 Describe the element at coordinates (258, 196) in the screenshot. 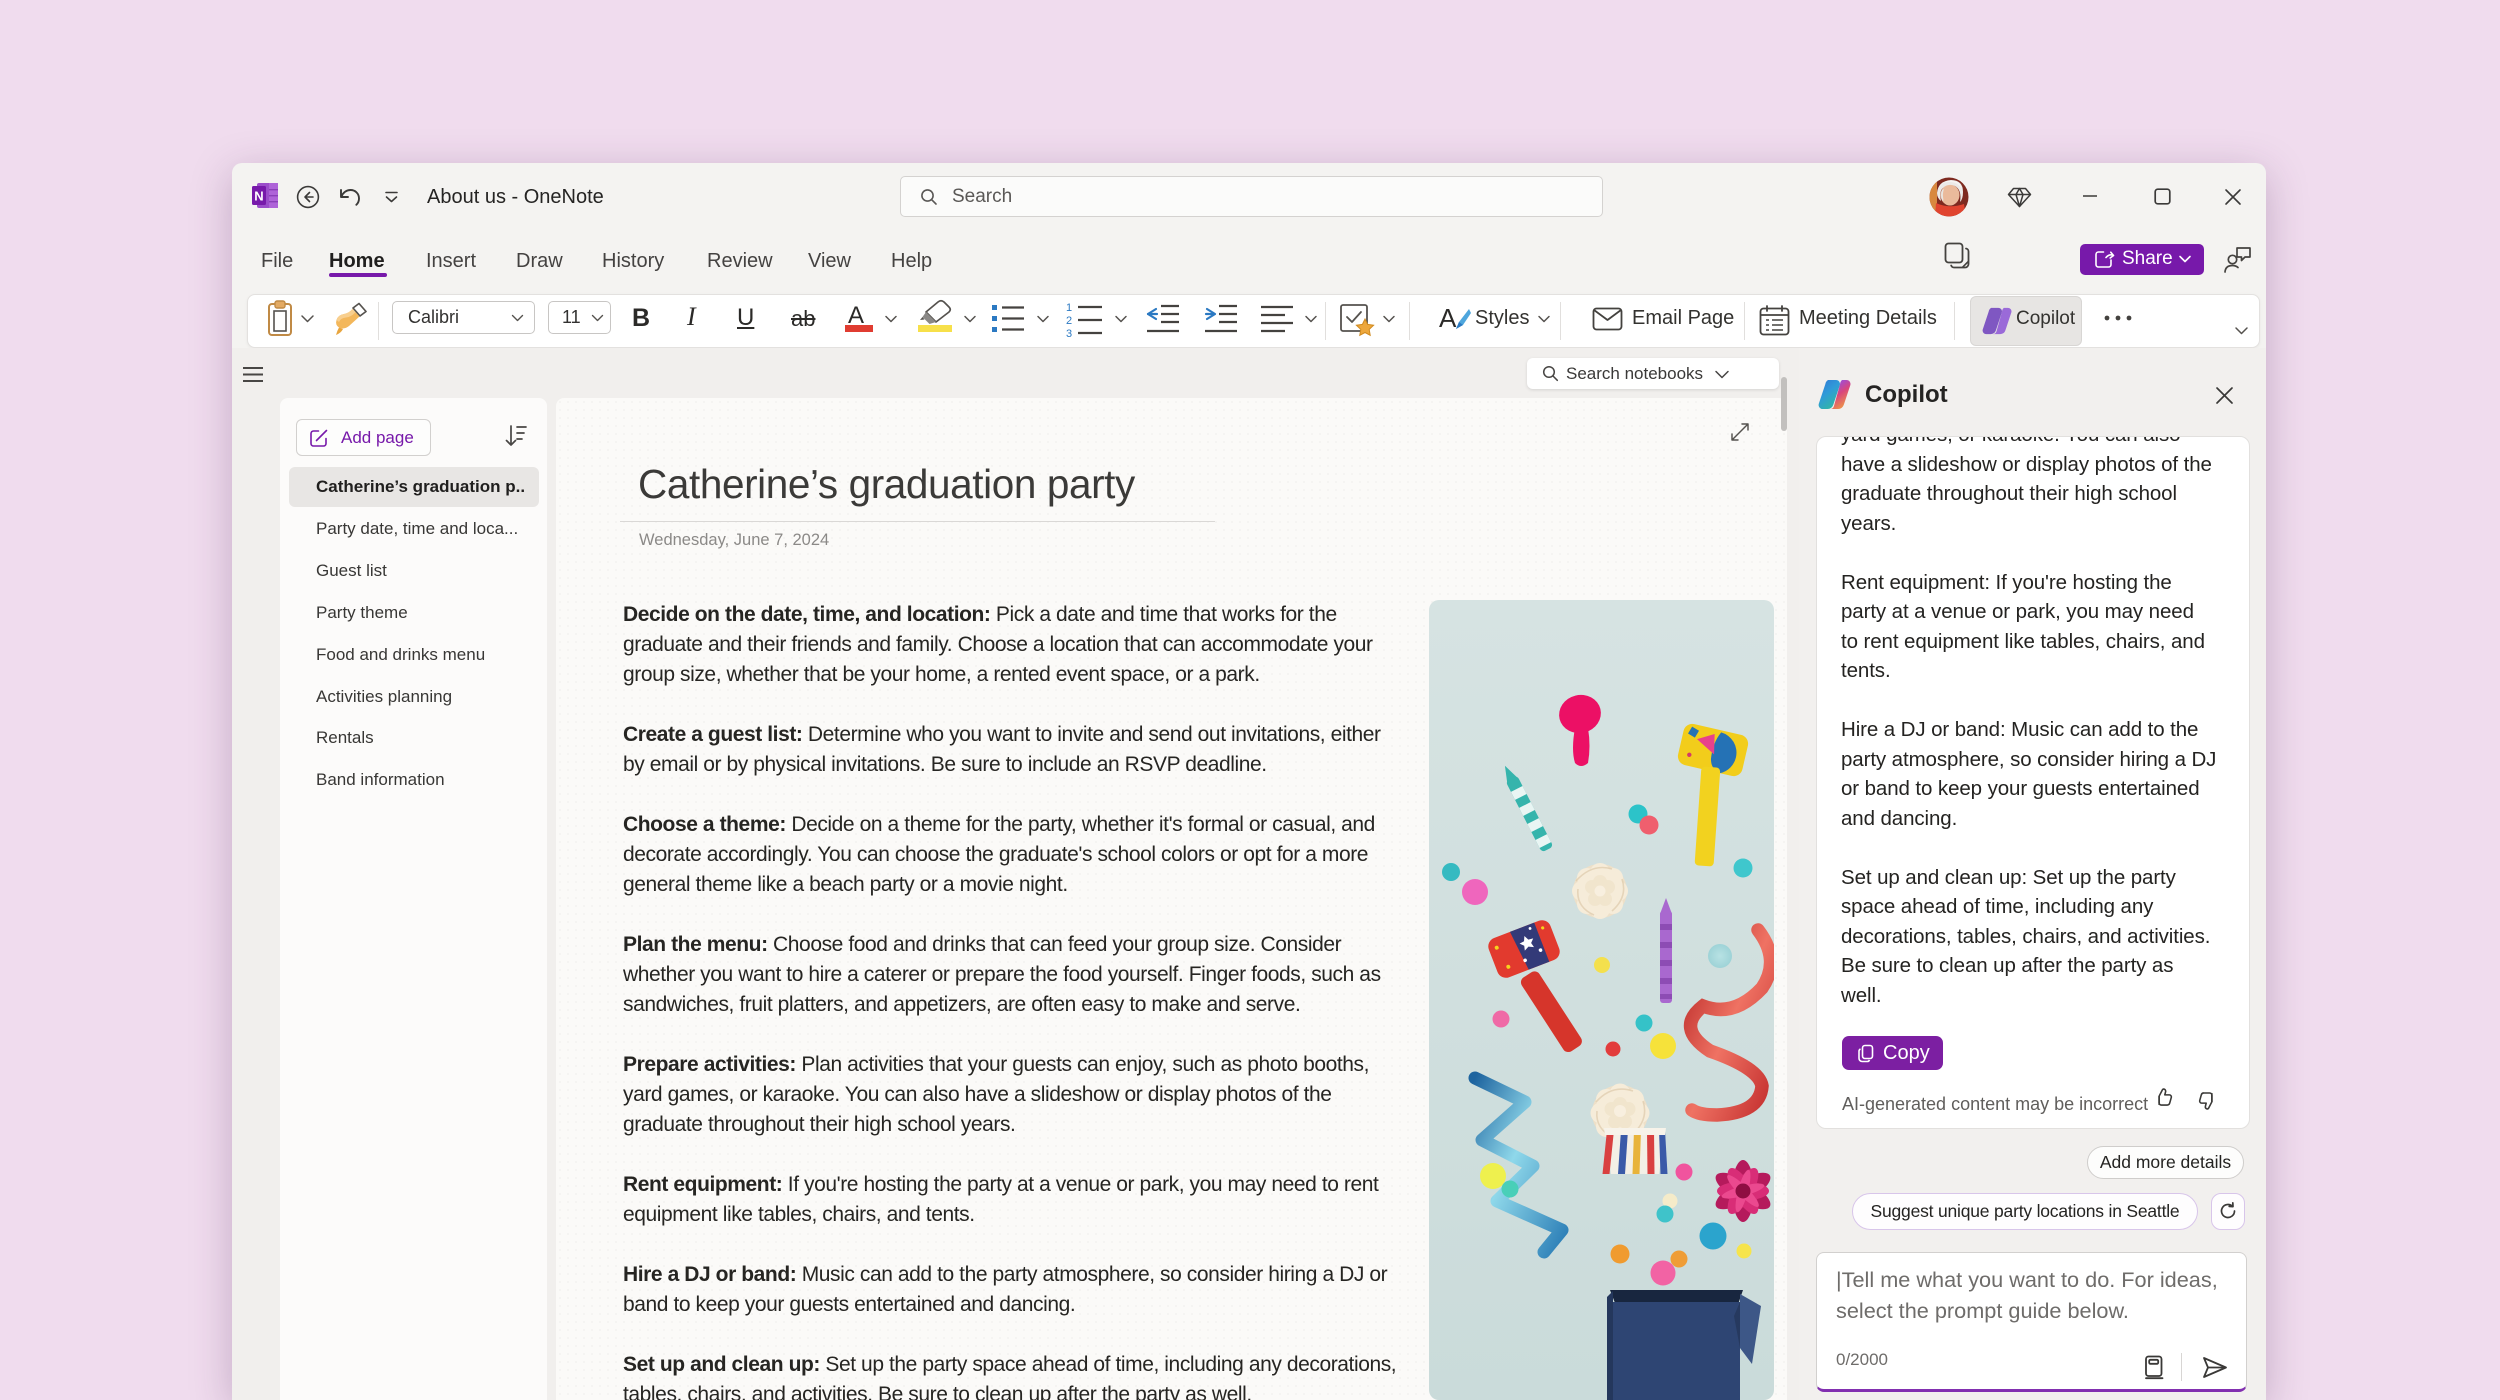

I see `svg-text: N` at that location.